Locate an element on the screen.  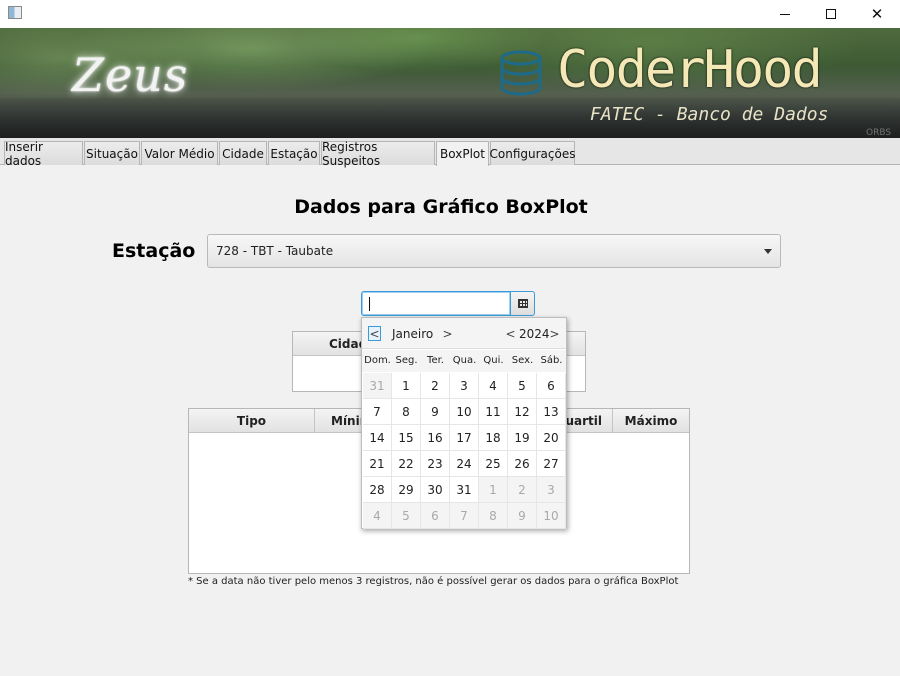
station-label: Estação is located at coordinates (154, 251).